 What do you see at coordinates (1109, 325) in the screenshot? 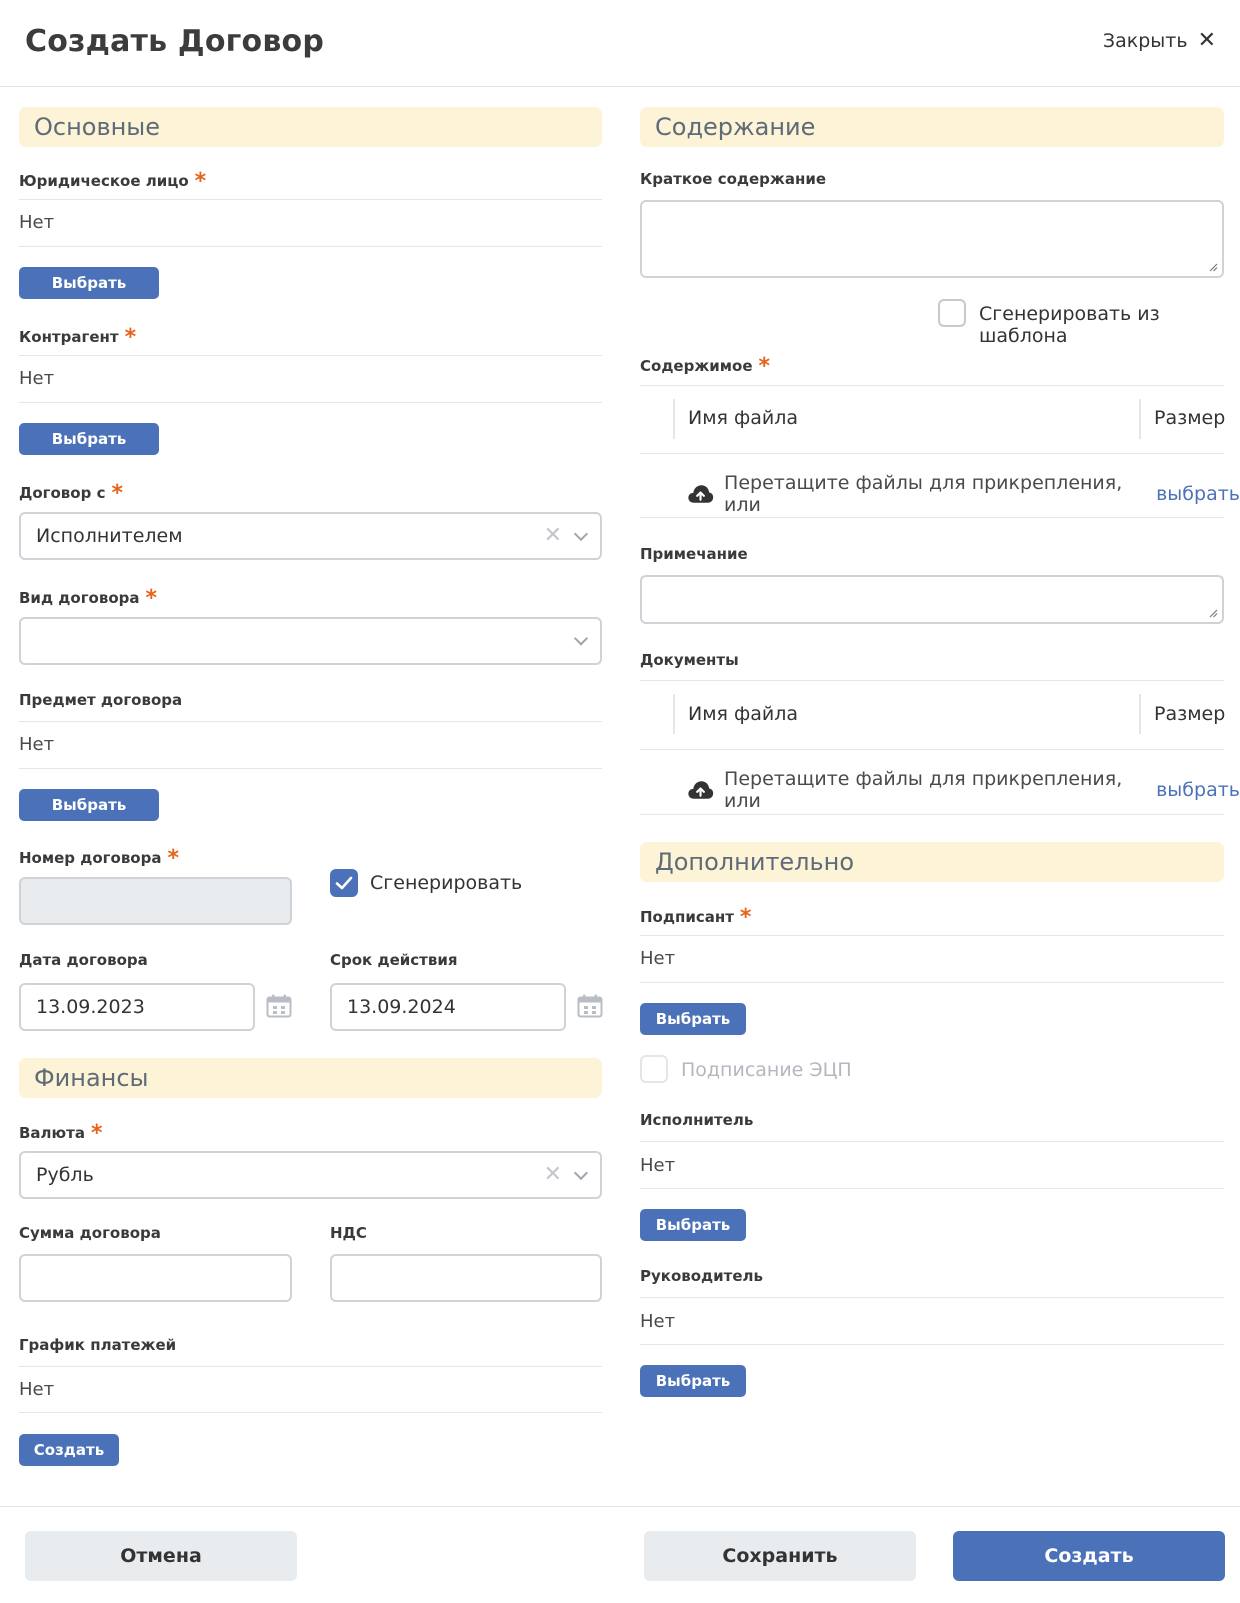
I see `template-label: Сгенерировать из шаблона` at bounding box center [1109, 325].